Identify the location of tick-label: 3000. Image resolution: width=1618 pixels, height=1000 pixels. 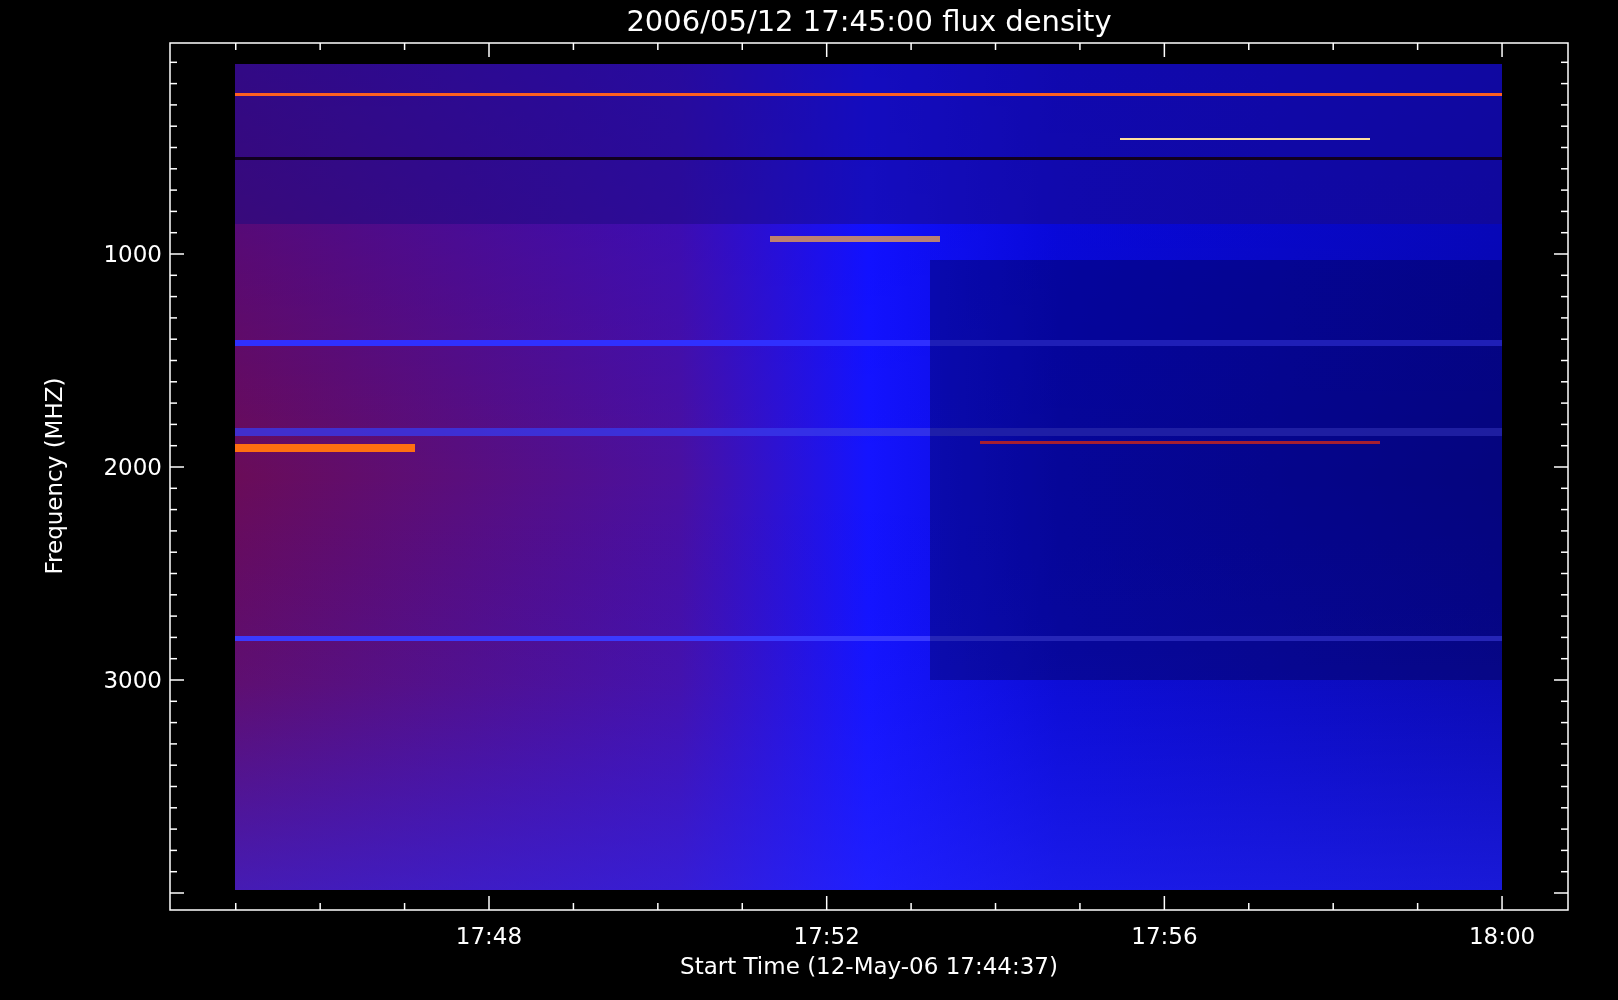
(132, 680).